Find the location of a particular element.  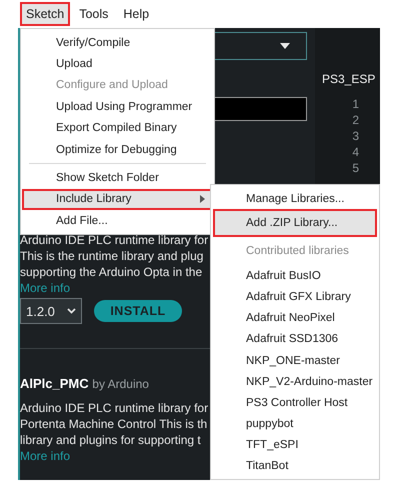

menu-item: Optimize for Debugging is located at coordinates (117, 149).